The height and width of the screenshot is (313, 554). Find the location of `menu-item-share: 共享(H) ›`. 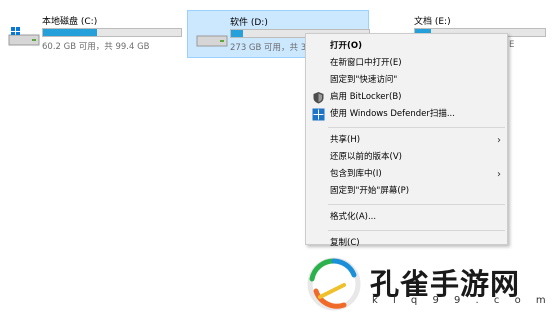

menu-item-share: 共享(H) › is located at coordinates (406, 140).